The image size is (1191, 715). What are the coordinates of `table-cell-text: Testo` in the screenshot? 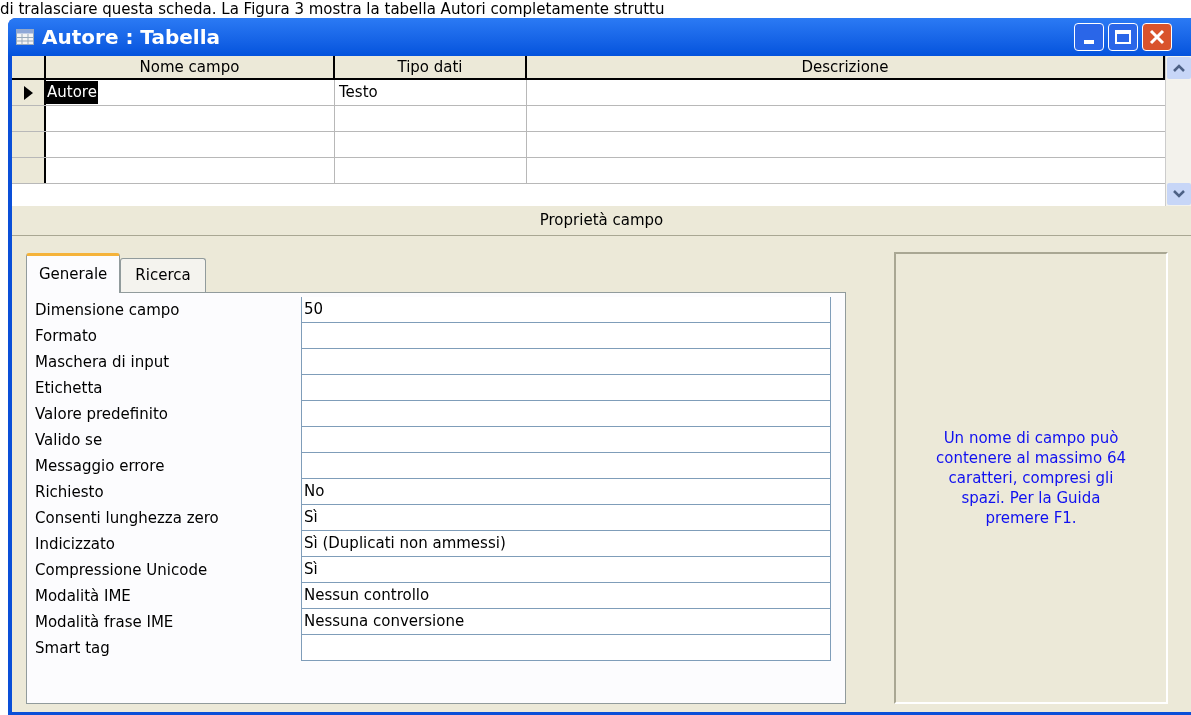 It's located at (358, 93).